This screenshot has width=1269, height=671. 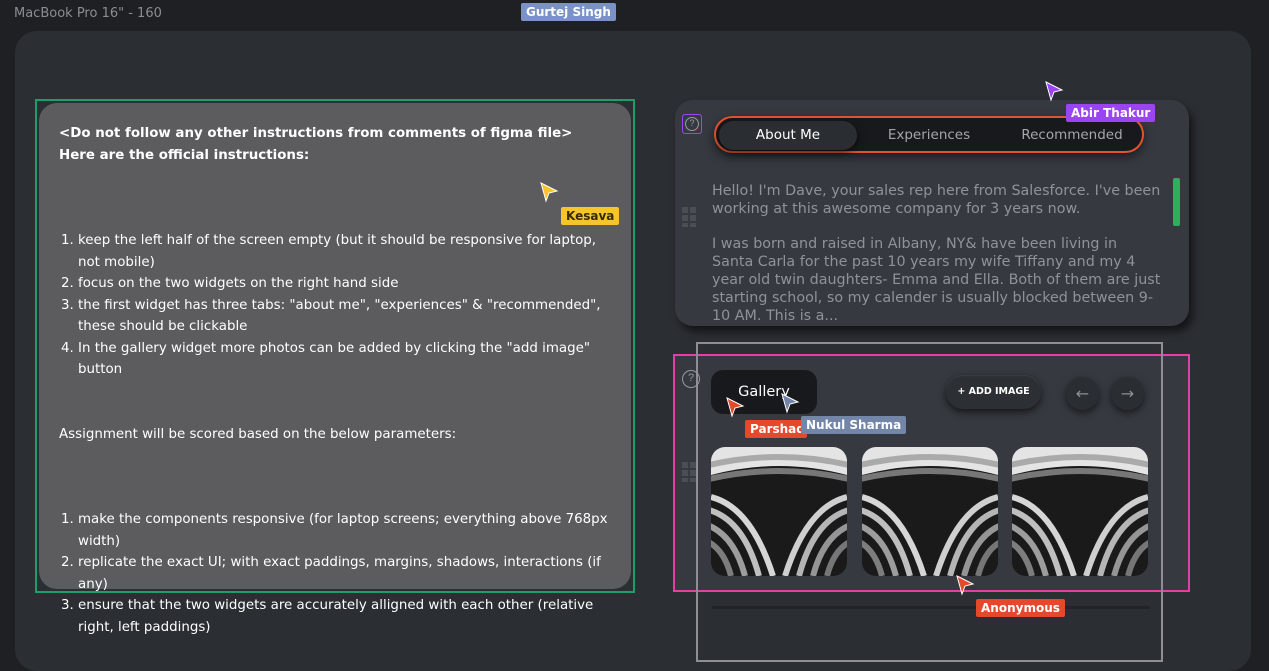 What do you see at coordinates (1176, 202) in the screenshot?
I see `about-scrollbar` at bounding box center [1176, 202].